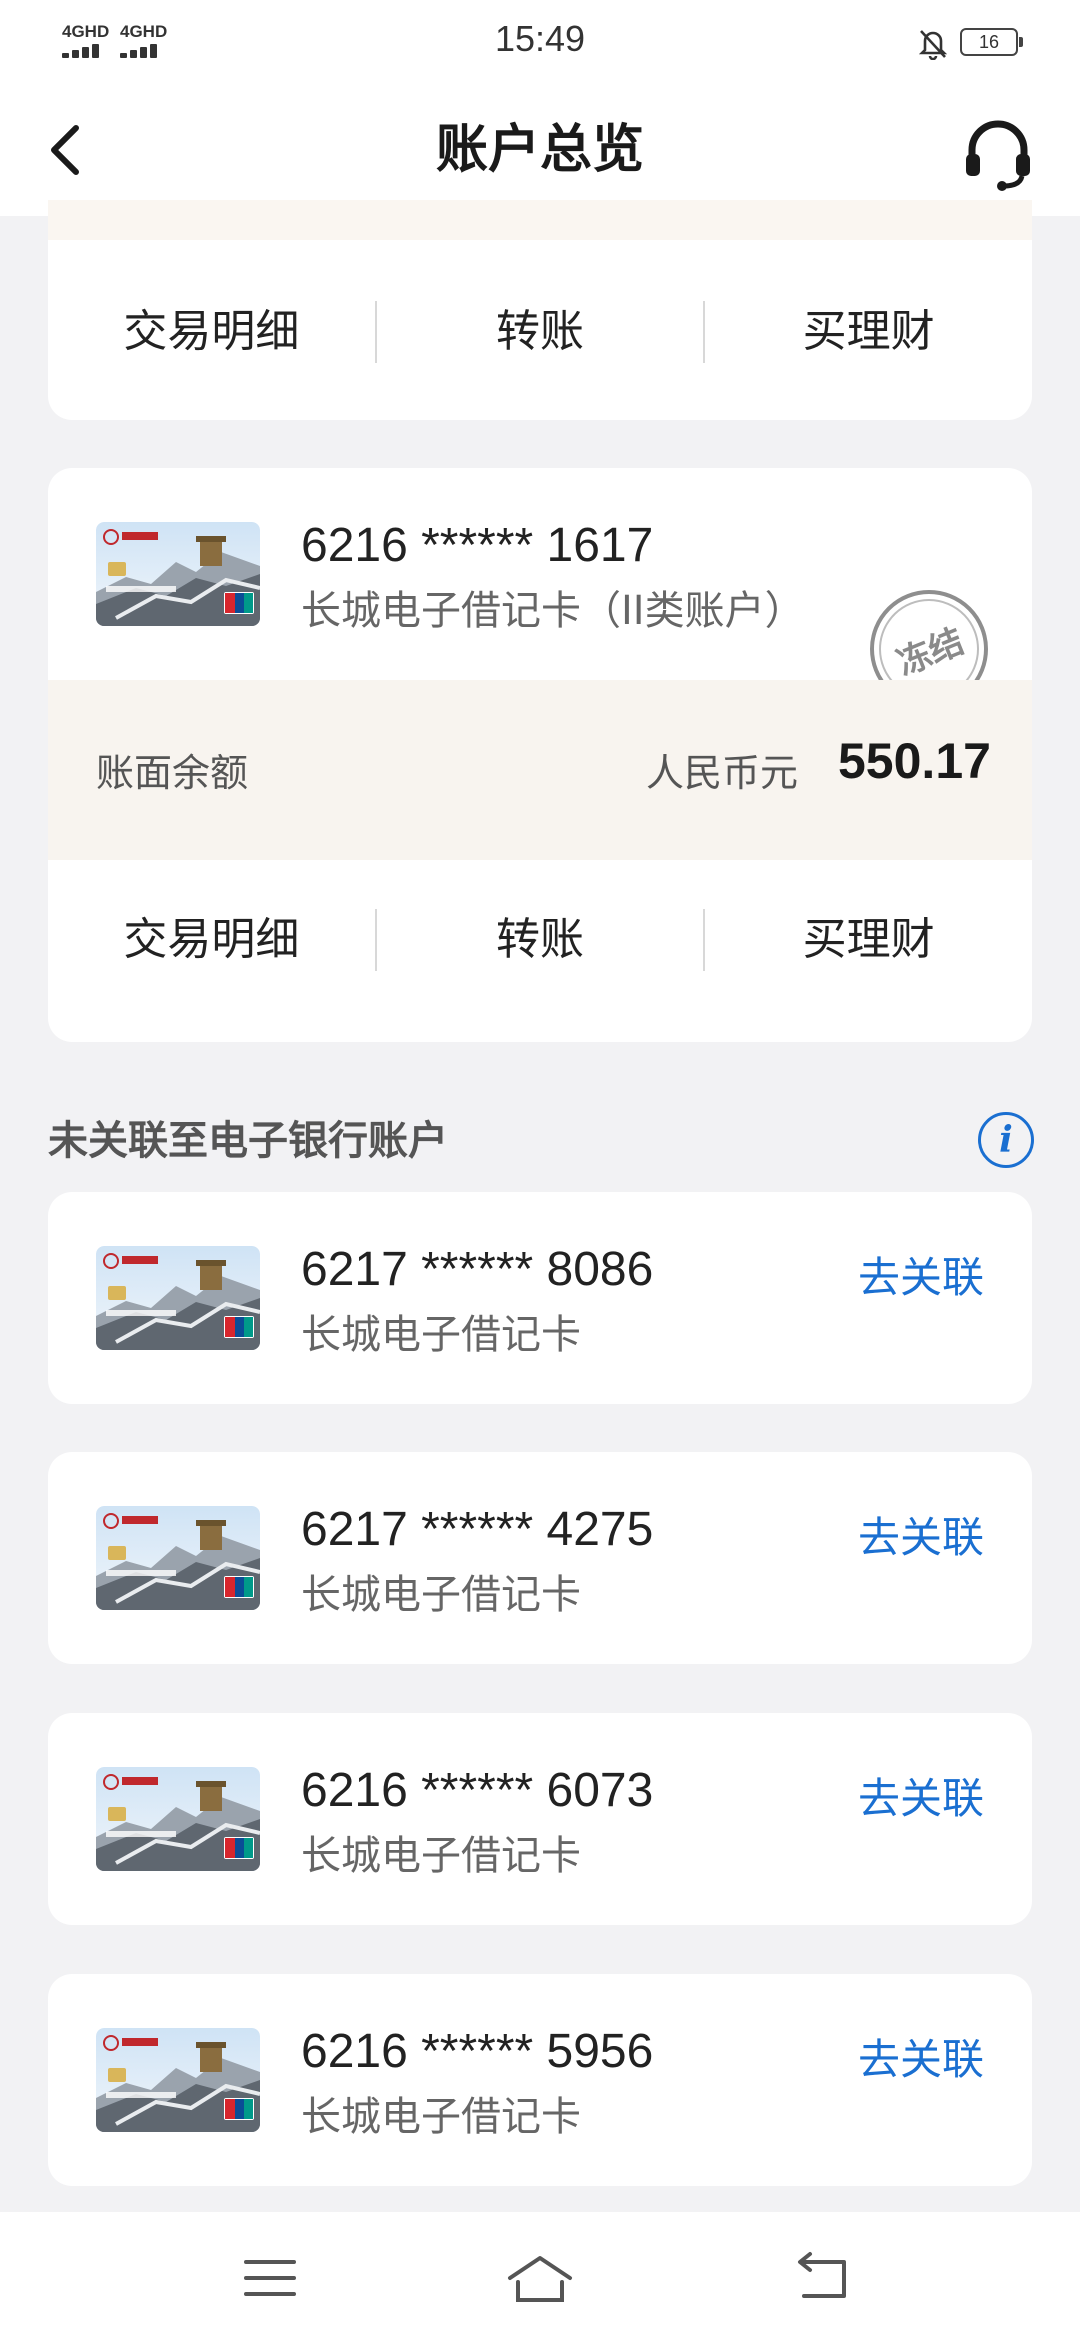 This screenshot has height=2340, width=1080. I want to click on card-number: 6217 ****** 4275, so click(477, 1529).